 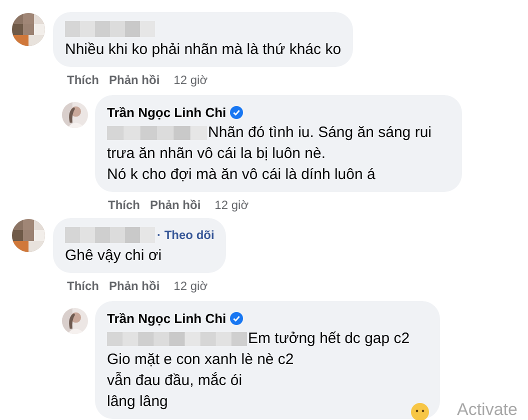 What do you see at coordinates (137, 402) in the screenshot?
I see `comment-text: lâng lâng` at bounding box center [137, 402].